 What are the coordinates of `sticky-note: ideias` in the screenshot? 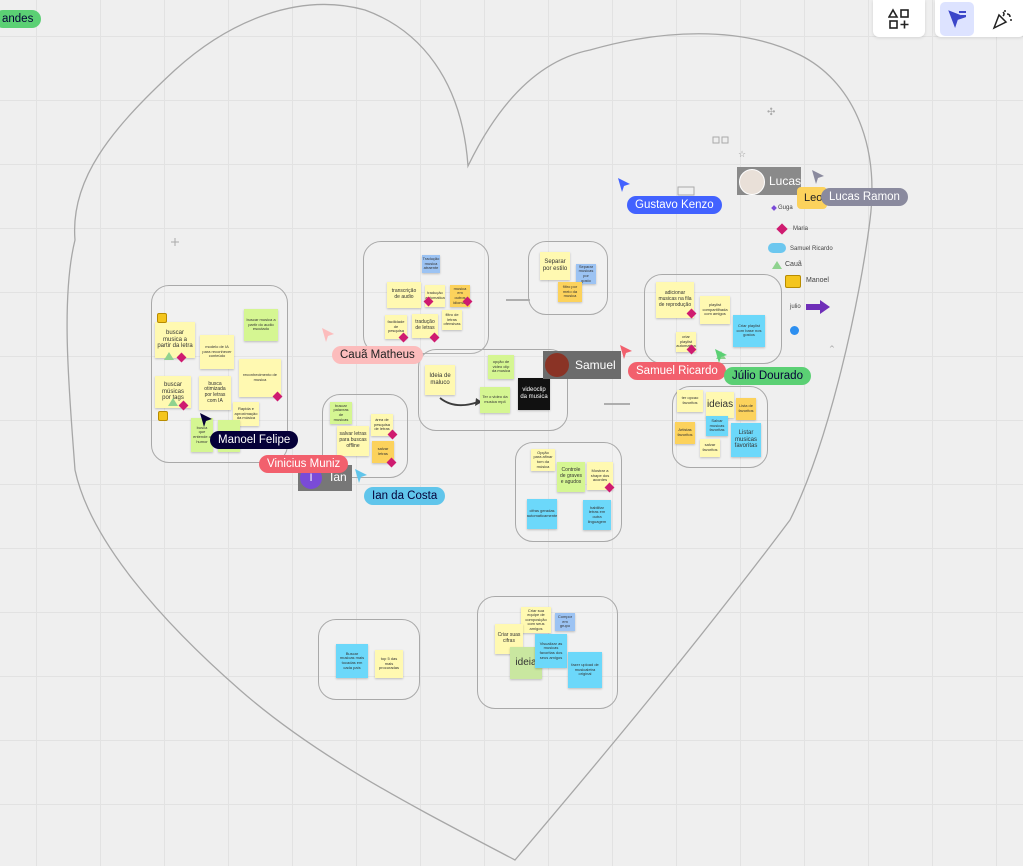 It's located at (720, 405).